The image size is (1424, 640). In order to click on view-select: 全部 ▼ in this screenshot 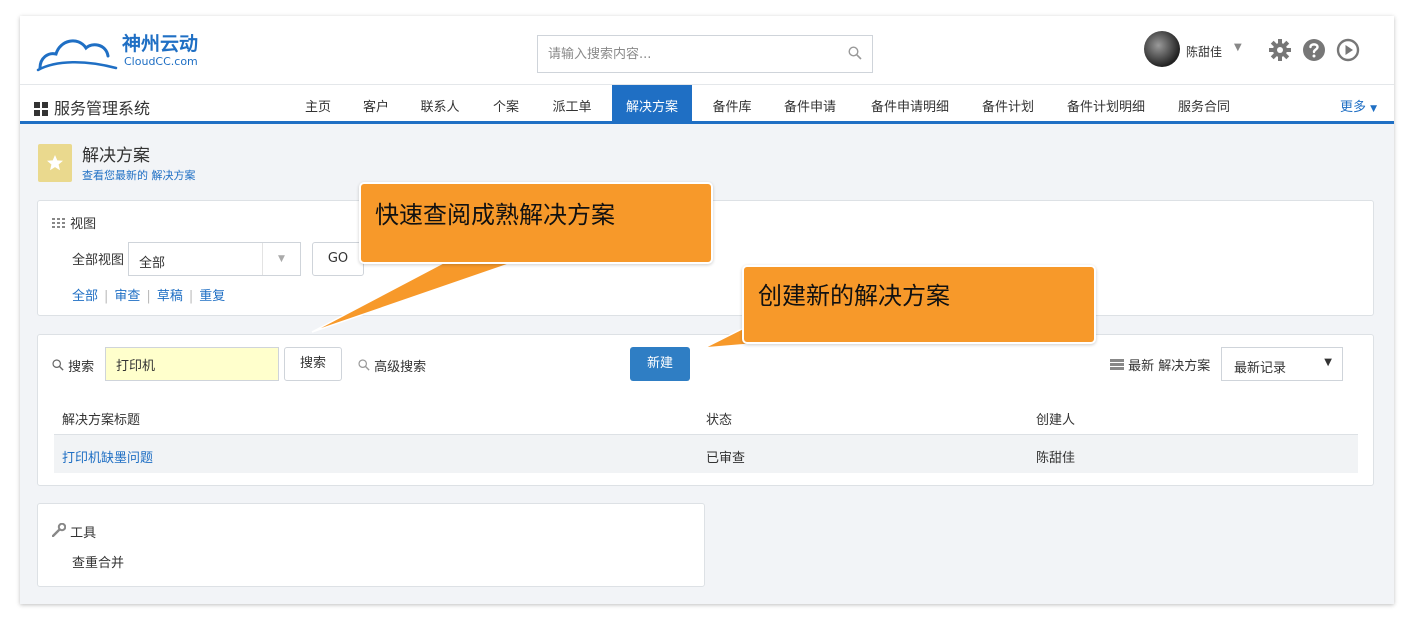, I will do `click(214, 259)`.